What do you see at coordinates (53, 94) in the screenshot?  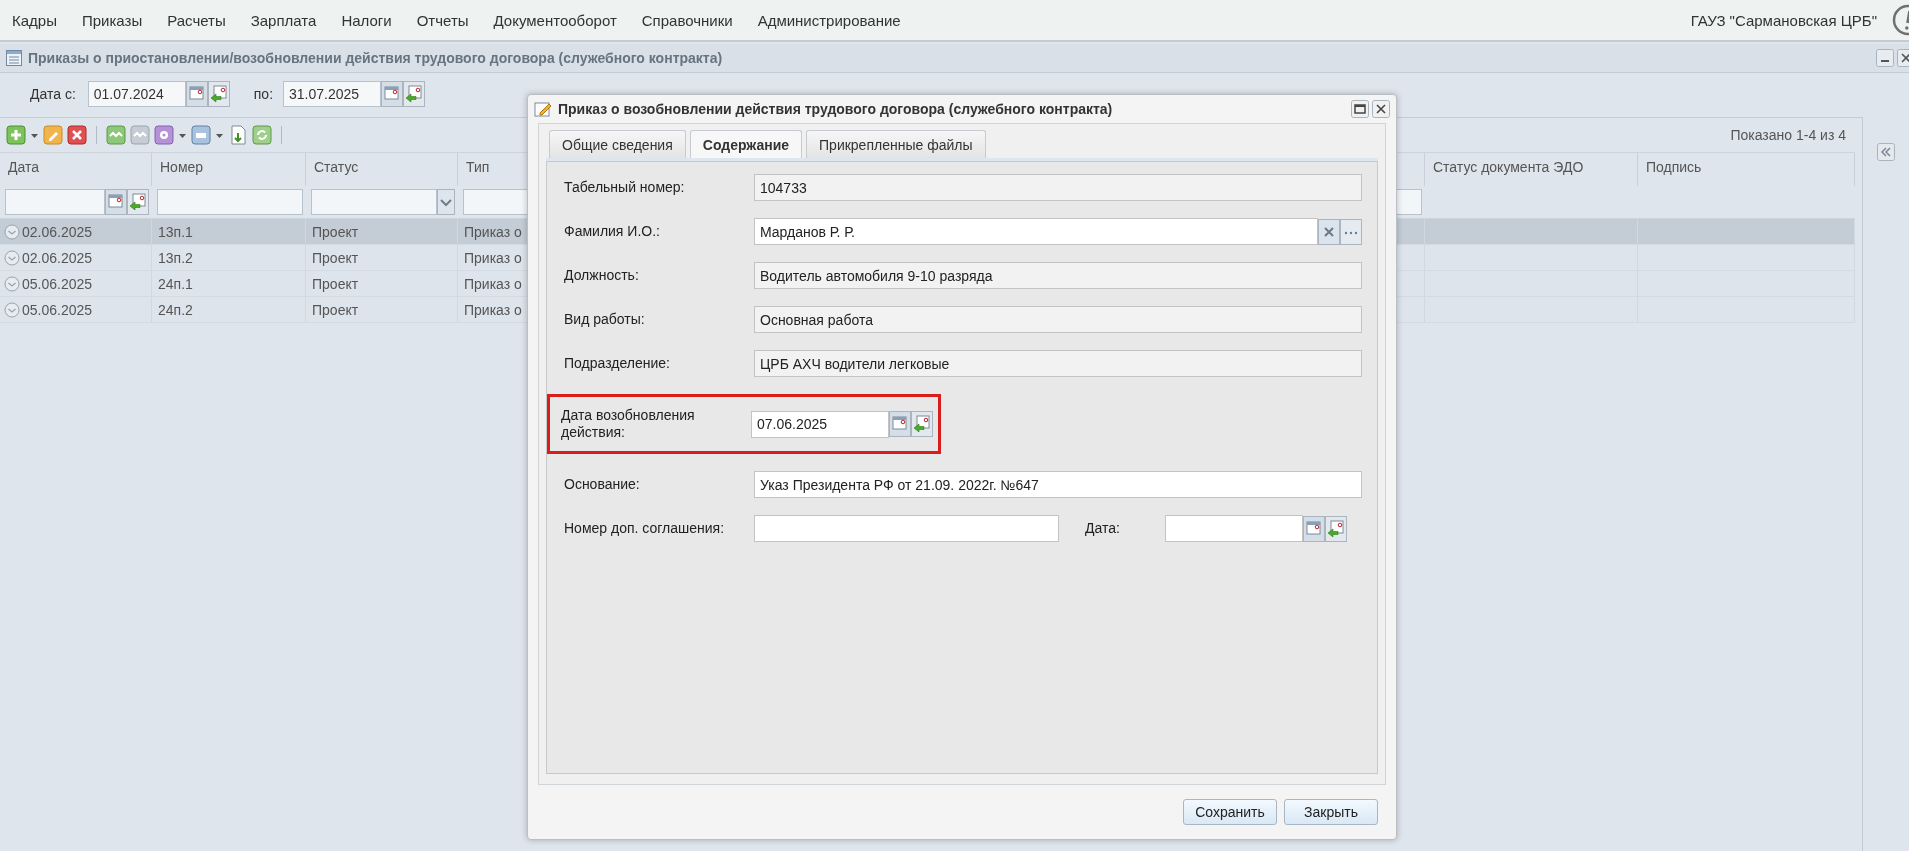 I see `field-label: Дата с:` at bounding box center [53, 94].